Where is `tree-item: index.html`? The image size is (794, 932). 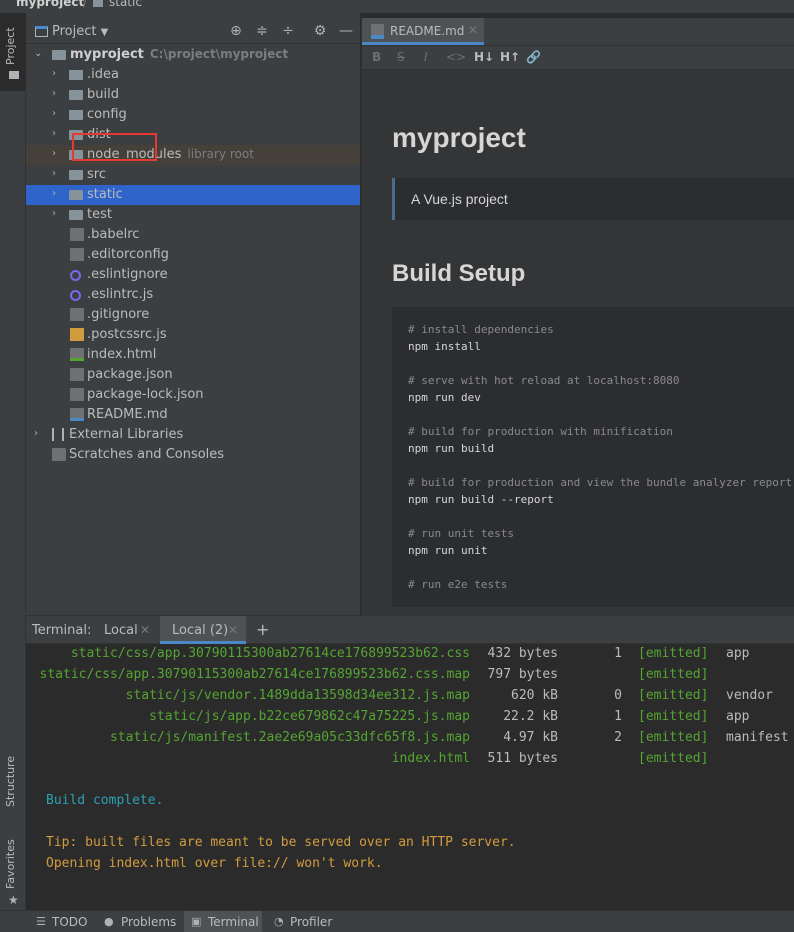
tree-item: index.html is located at coordinates (193, 355).